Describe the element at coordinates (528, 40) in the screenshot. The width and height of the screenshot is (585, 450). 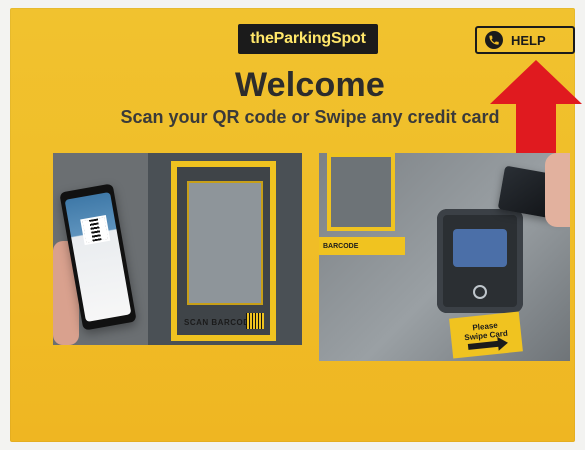
I see `help-label: HELP` at that location.